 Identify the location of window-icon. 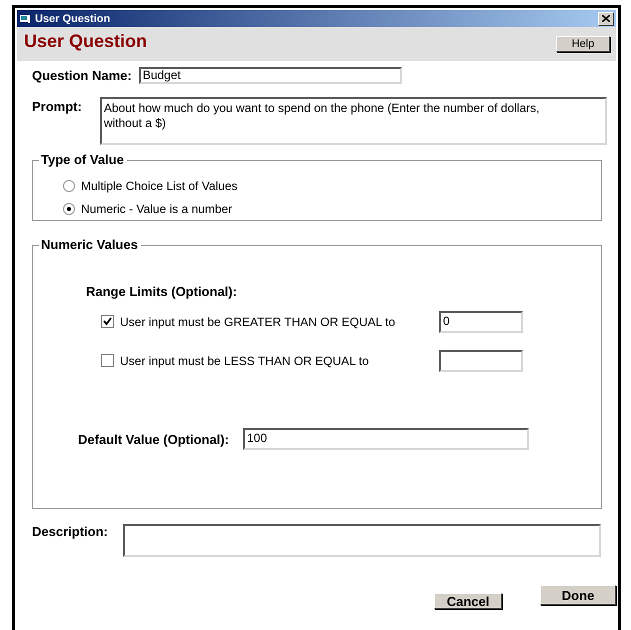
(25, 19).